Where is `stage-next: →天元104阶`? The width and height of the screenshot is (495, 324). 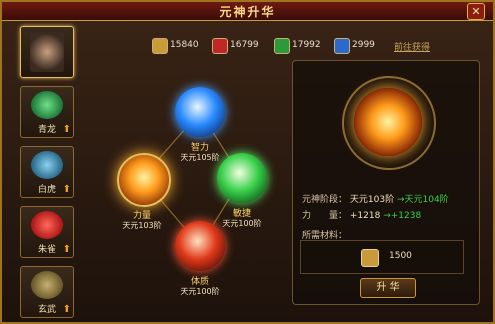
stage-next: →天元104阶 is located at coordinates (422, 200).